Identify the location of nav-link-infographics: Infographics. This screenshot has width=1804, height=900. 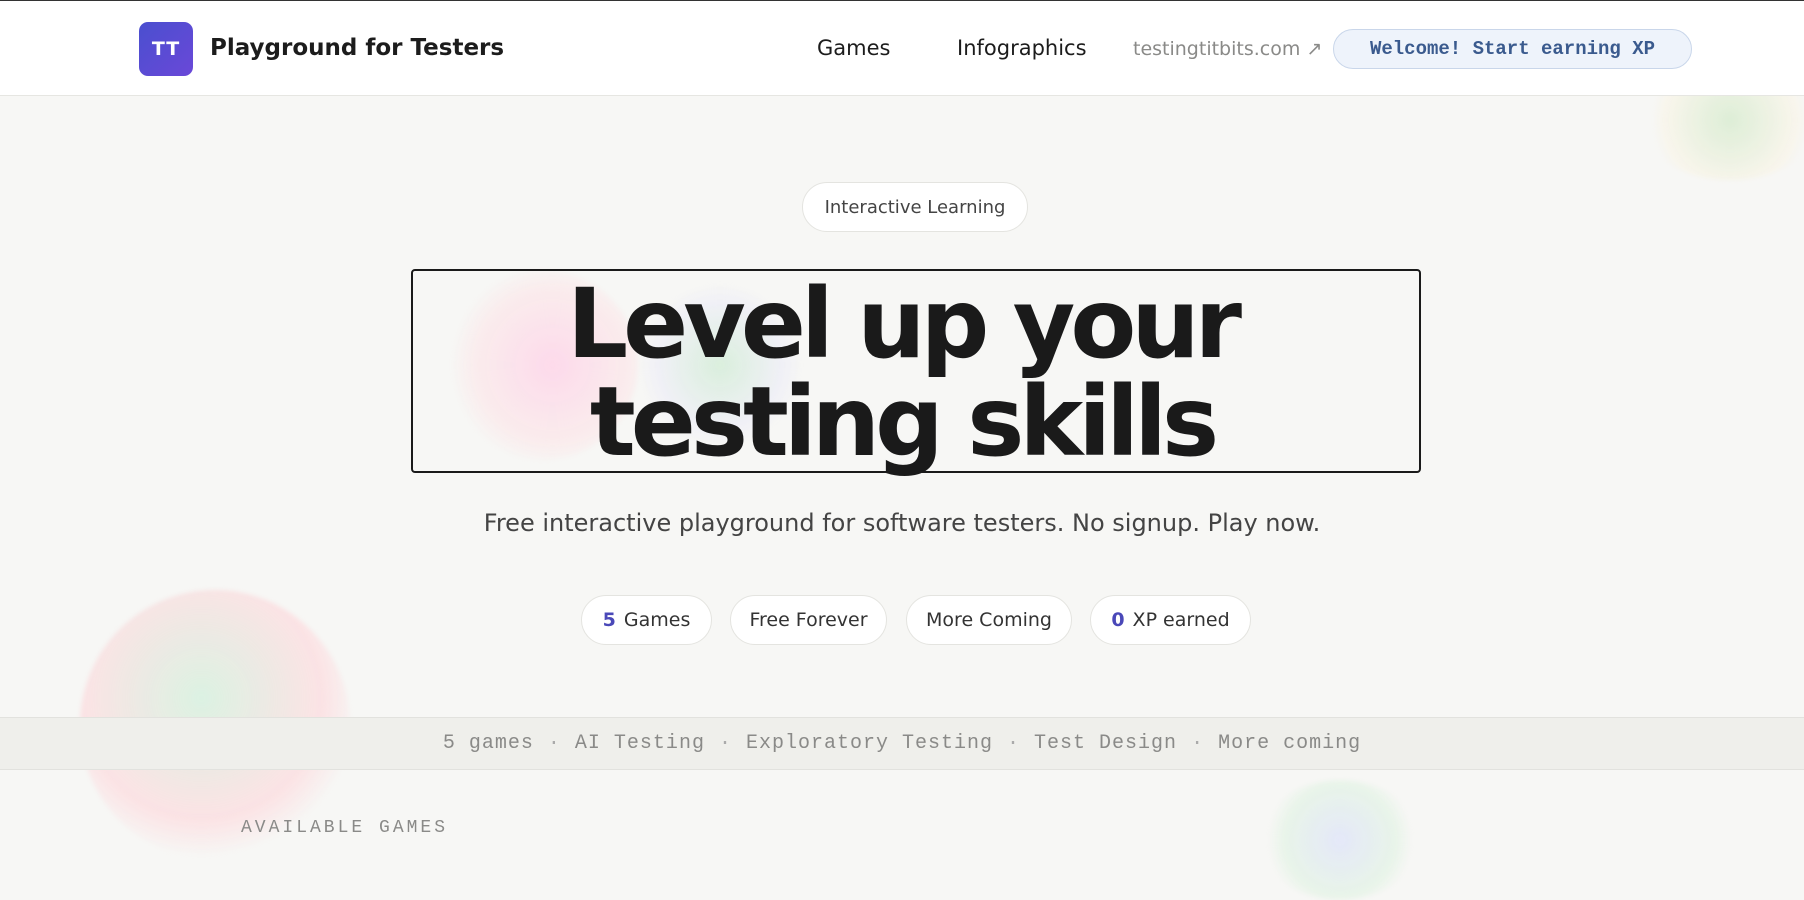
(1022, 48).